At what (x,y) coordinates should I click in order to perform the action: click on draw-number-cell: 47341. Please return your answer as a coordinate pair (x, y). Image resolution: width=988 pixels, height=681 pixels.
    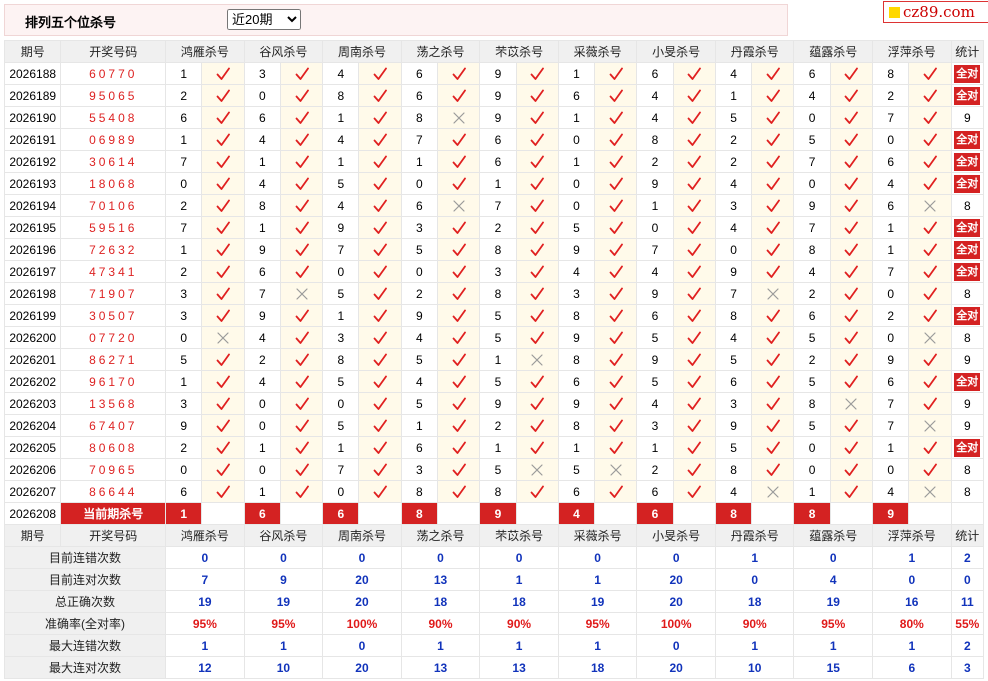
    Looking at the image, I should click on (113, 271).